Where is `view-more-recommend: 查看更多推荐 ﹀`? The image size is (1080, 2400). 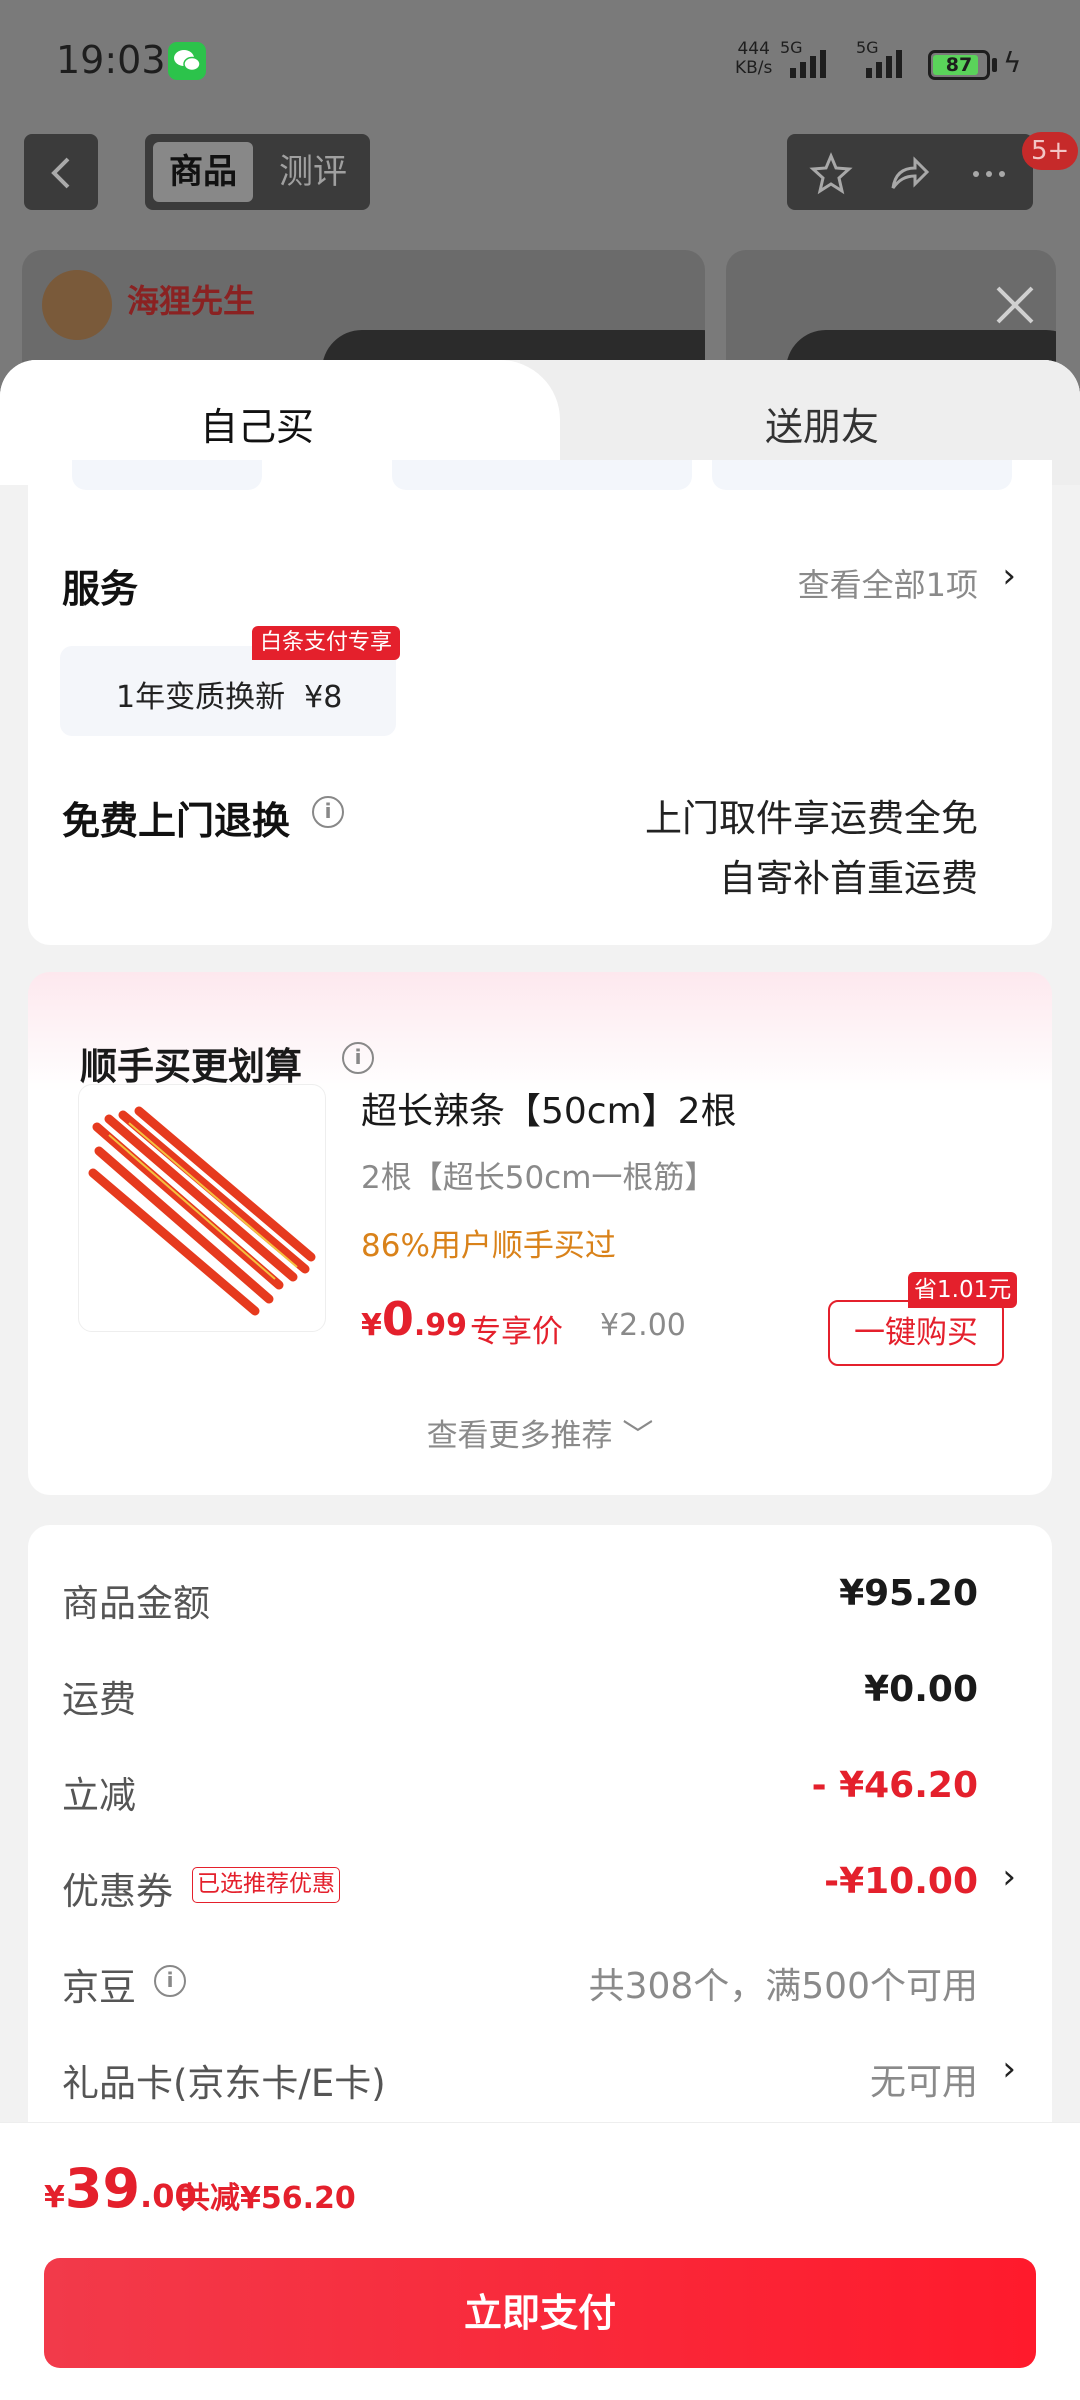 view-more-recommend: 查看更多推荐 ﹀ is located at coordinates (540, 1432).